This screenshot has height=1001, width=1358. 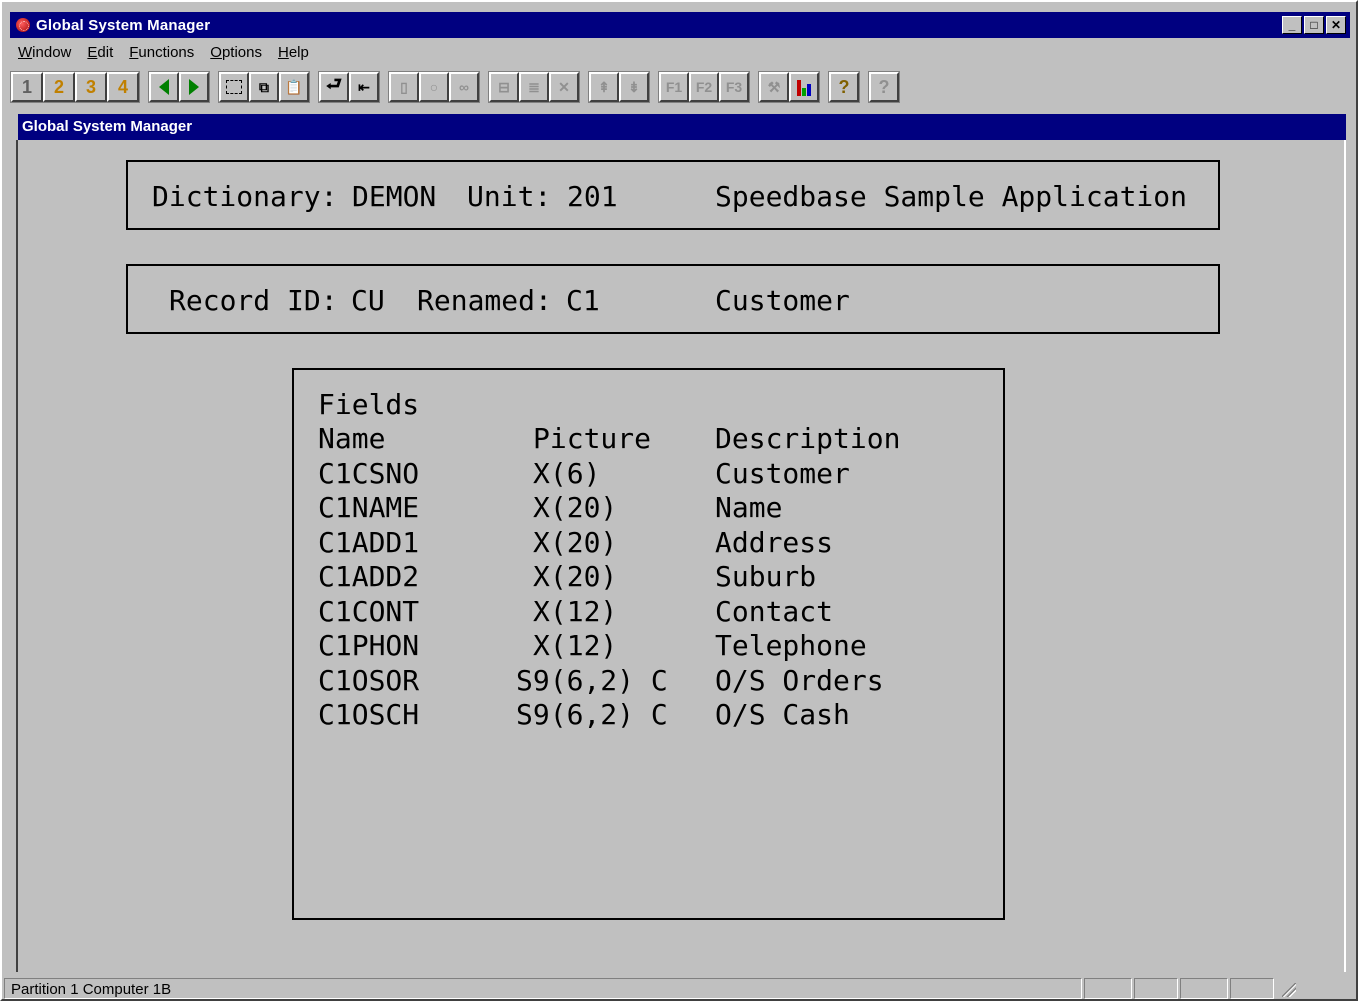 What do you see at coordinates (749, 507) in the screenshot?
I see `field-description: Name` at bounding box center [749, 507].